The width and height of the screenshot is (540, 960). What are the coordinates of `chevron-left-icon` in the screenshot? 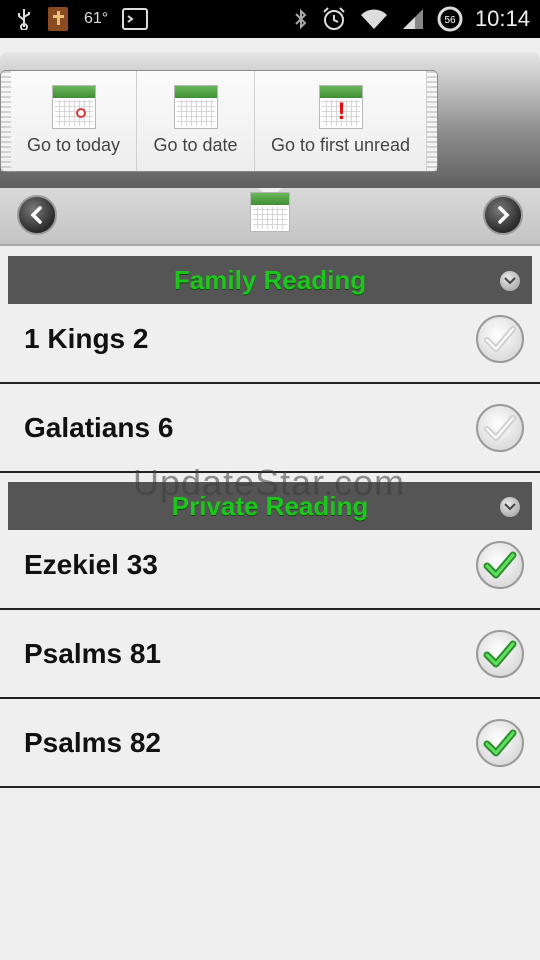 It's located at (36, 215).